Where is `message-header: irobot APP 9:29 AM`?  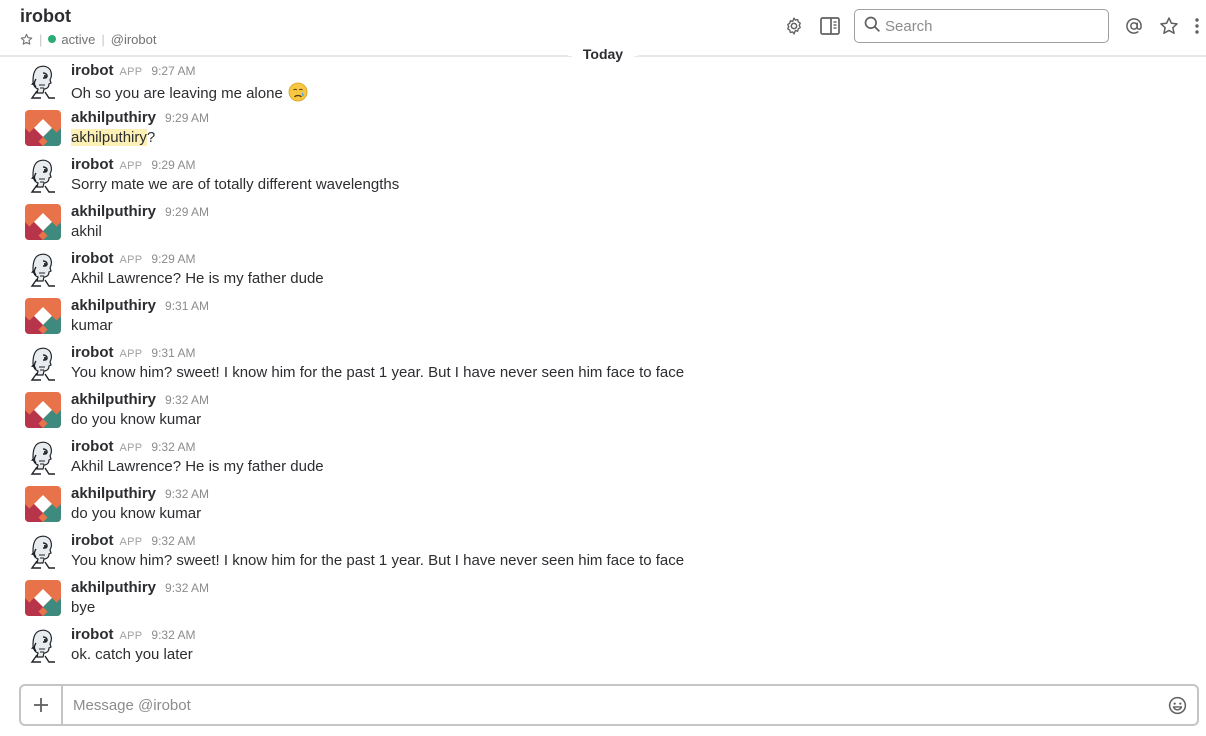
message-header: irobot APP 9:29 AM is located at coordinates (133, 166).